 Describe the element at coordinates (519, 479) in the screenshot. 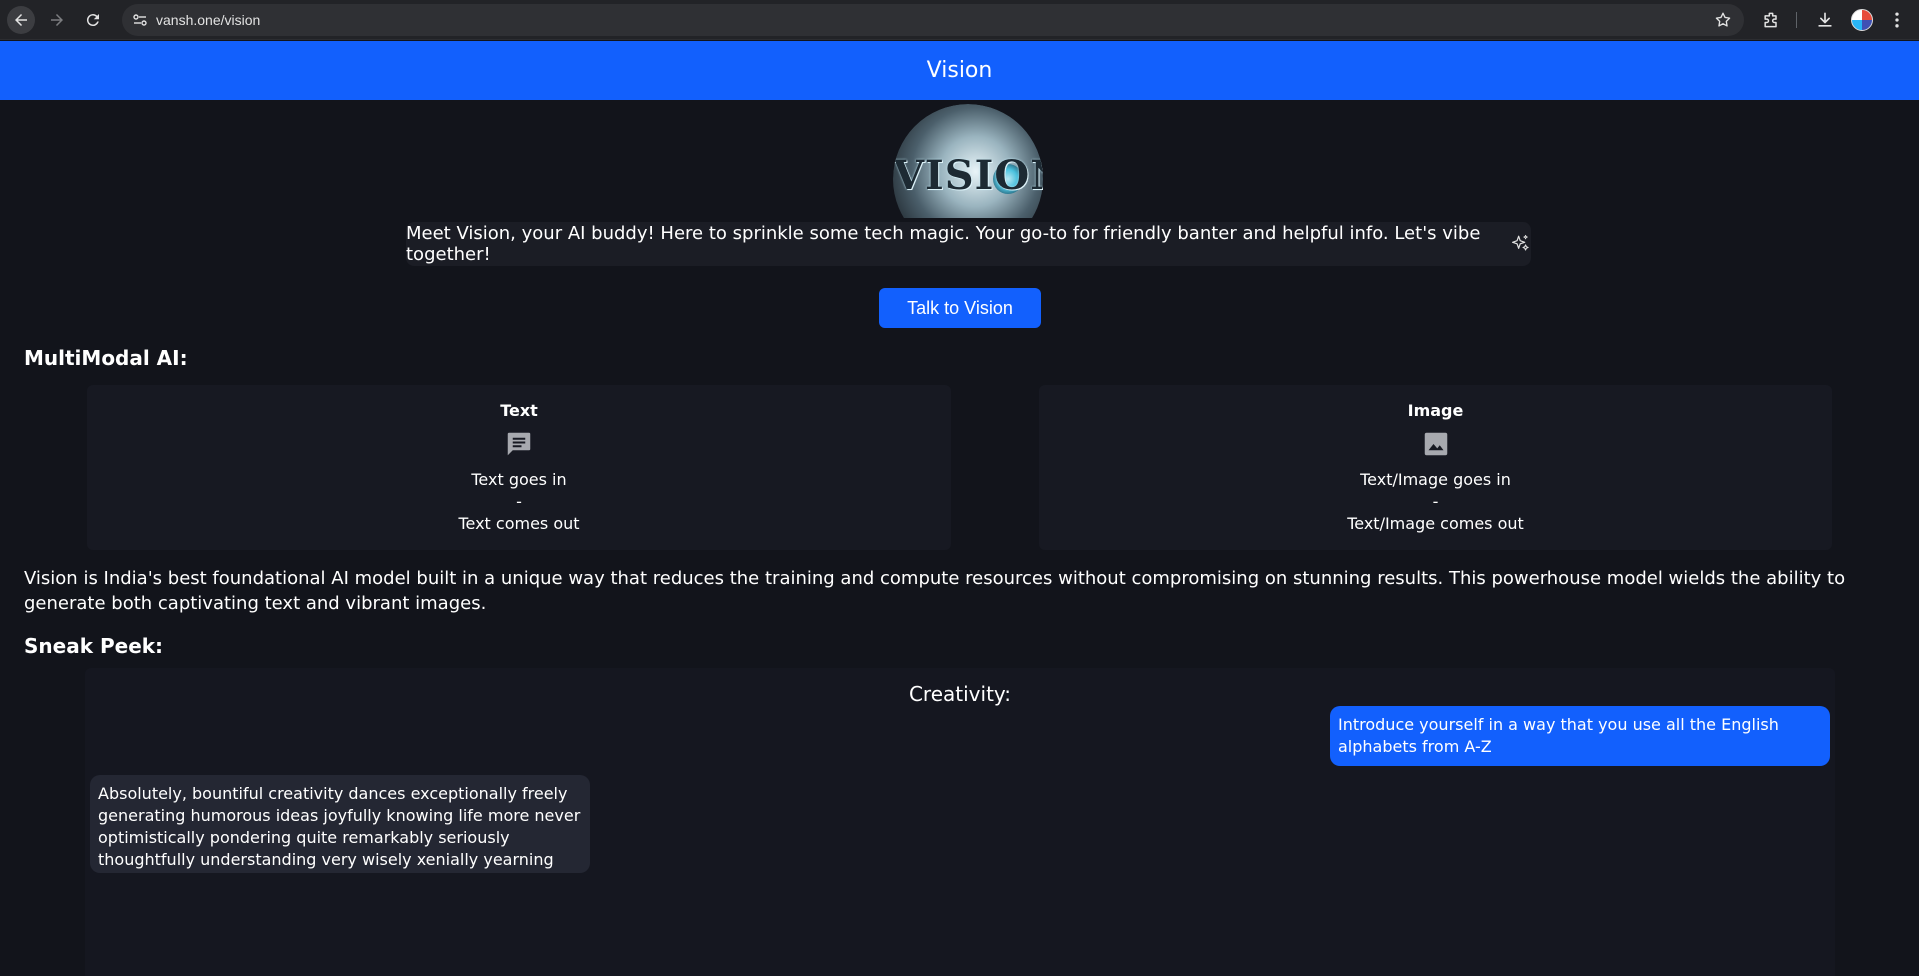

I see `card-input-text: Text goes in` at that location.